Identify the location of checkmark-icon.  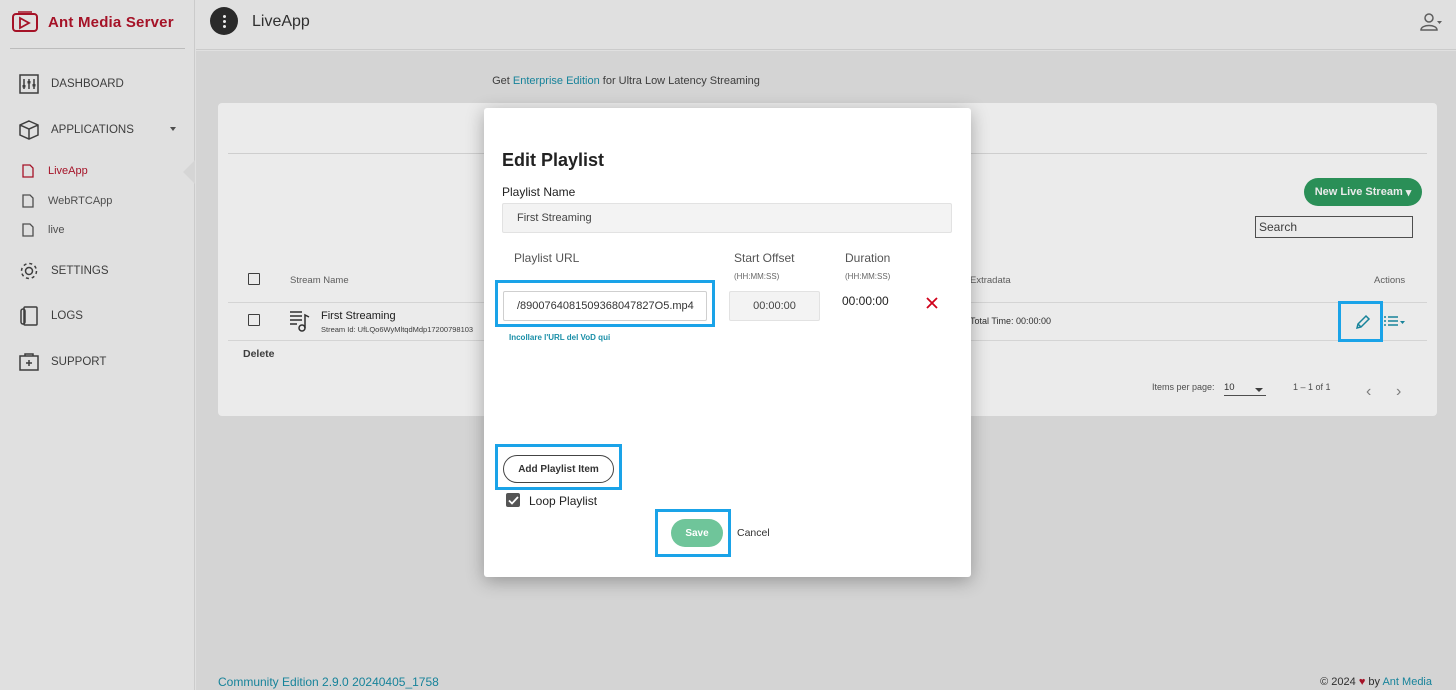
(513, 500).